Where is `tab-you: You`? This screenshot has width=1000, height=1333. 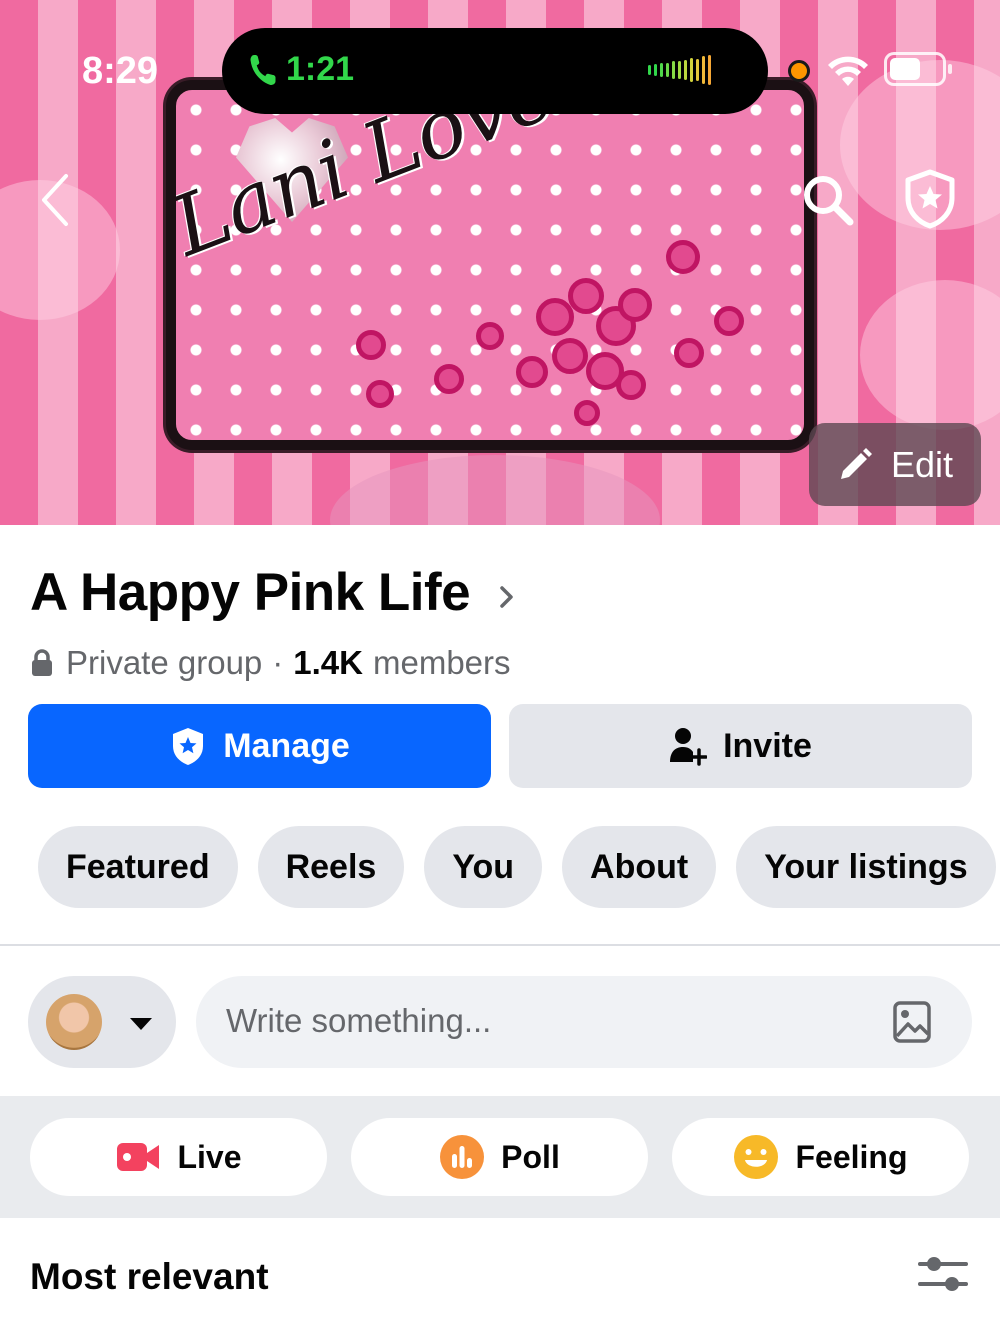
tab-you: You is located at coordinates (483, 867).